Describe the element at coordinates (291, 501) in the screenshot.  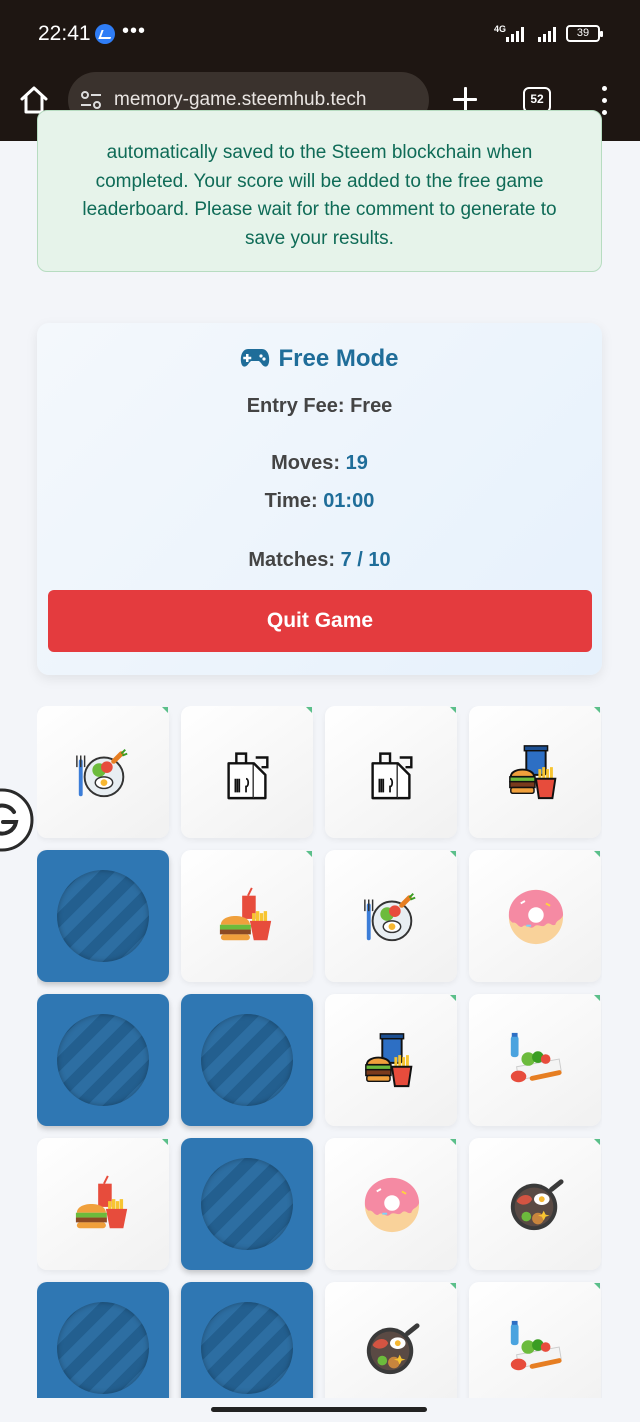
I see `time-label: Time:` at that location.